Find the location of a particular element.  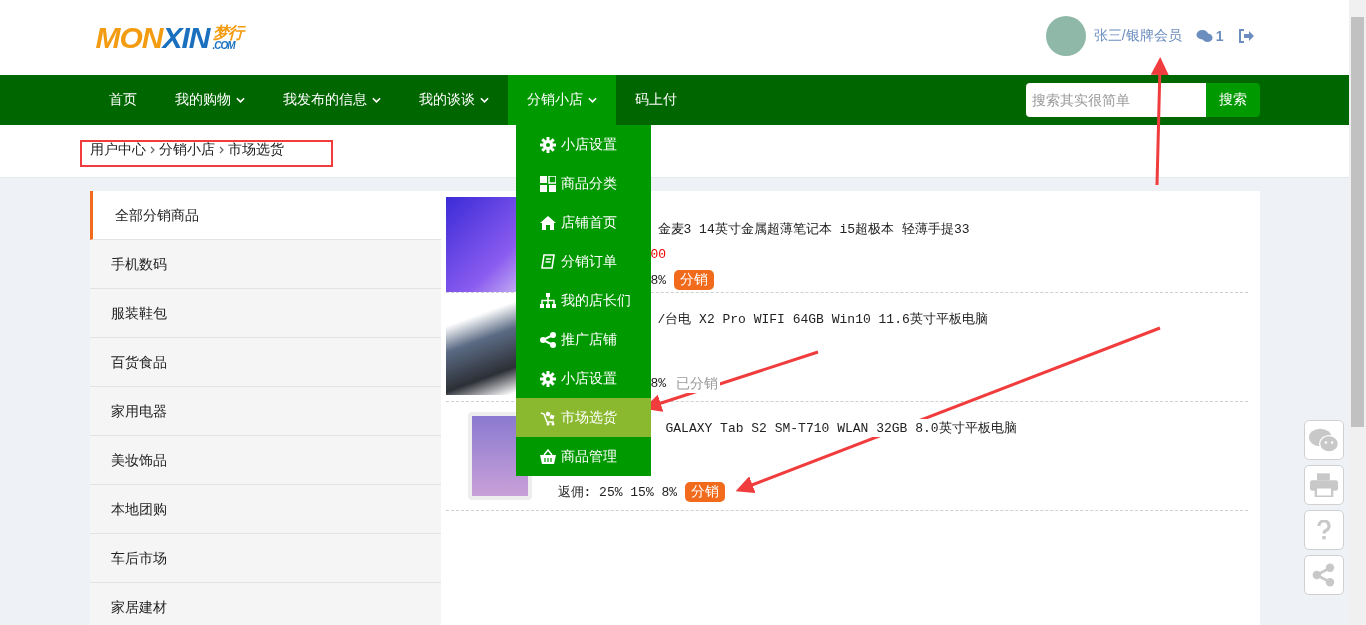

wechat-button is located at coordinates (1324, 440).